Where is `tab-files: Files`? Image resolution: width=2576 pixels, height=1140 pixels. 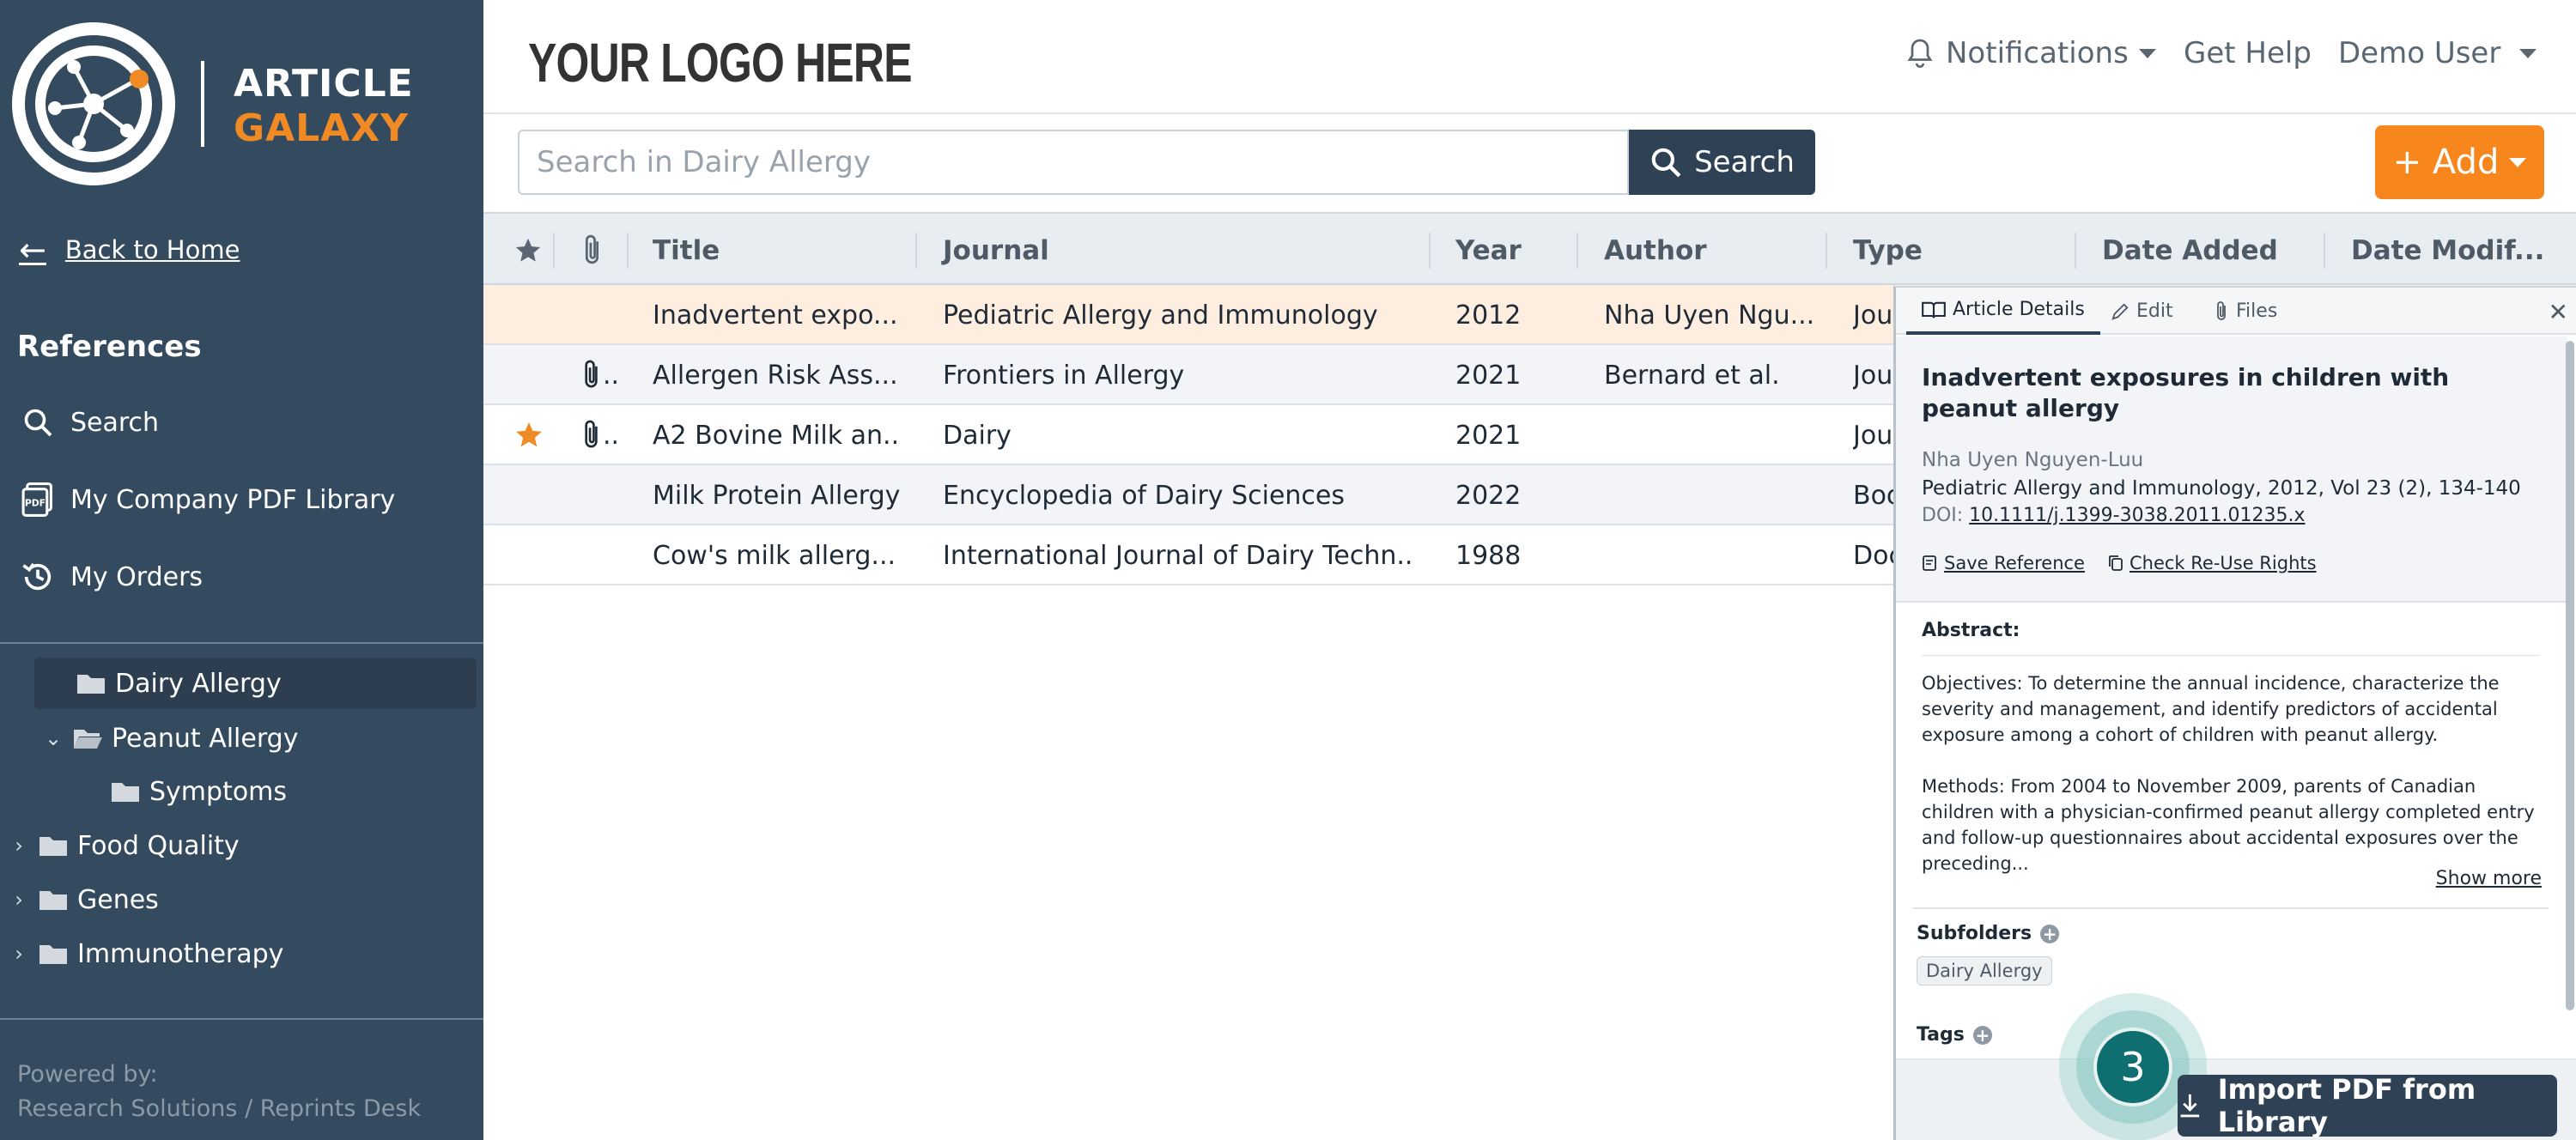 tab-files: Files is located at coordinates (2246, 311).